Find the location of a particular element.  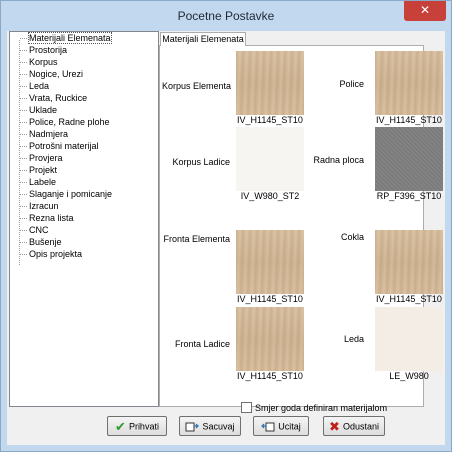

tree-item-nogice-urezi: Nogice, Urezi is located at coordinates (51, 74).